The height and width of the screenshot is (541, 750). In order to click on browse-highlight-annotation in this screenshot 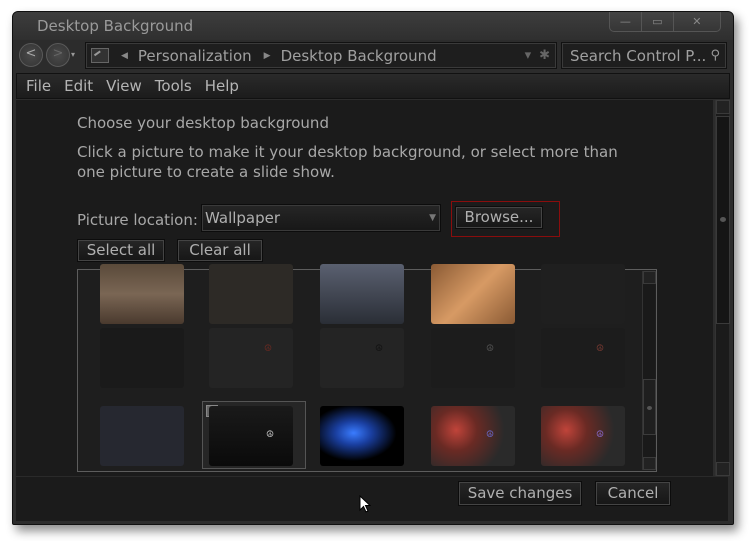, I will do `click(505, 219)`.